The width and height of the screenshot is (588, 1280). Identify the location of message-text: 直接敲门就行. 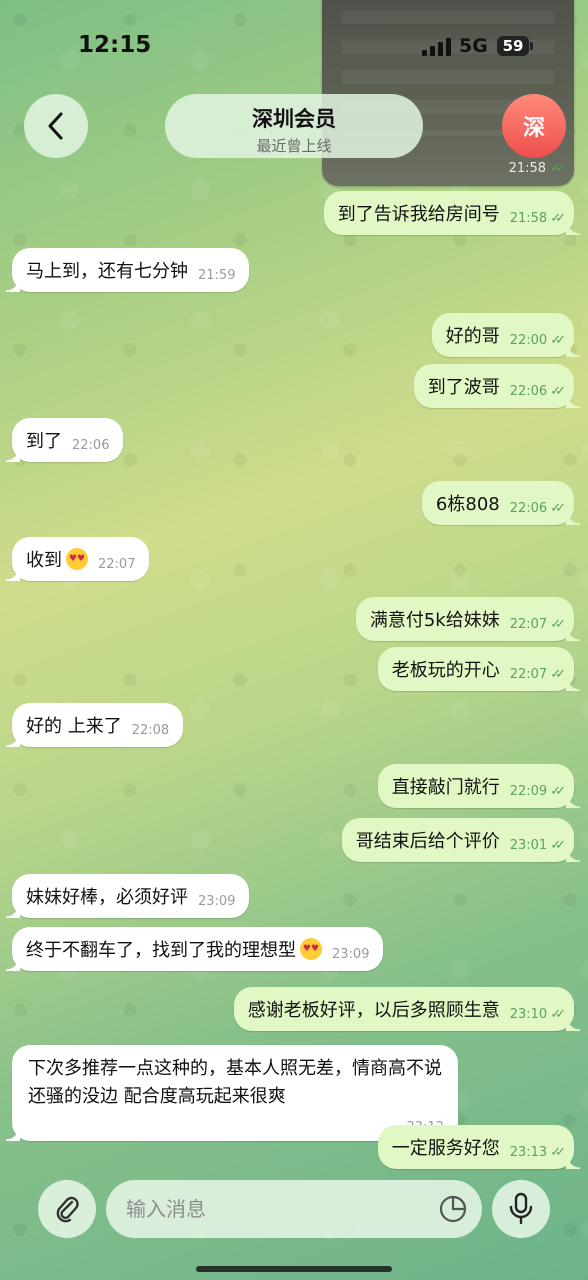
(445, 787).